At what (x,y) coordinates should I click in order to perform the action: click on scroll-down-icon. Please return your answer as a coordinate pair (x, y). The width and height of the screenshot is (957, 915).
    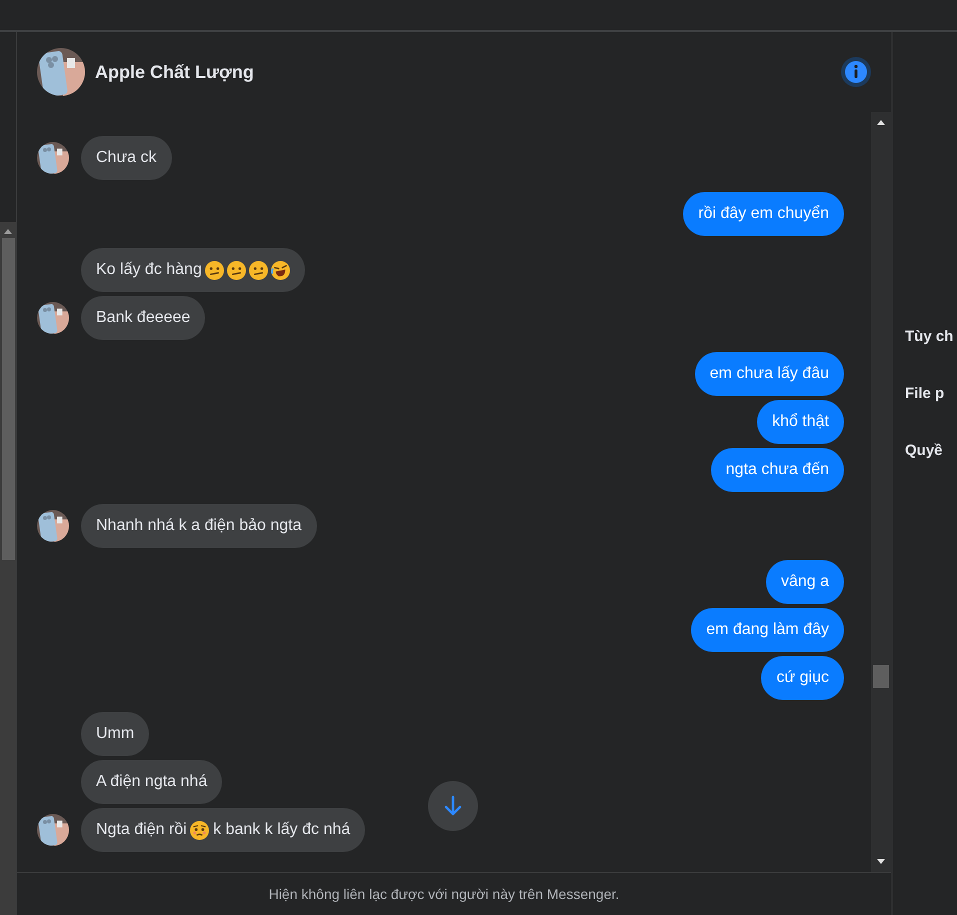
    Looking at the image, I should click on (881, 861).